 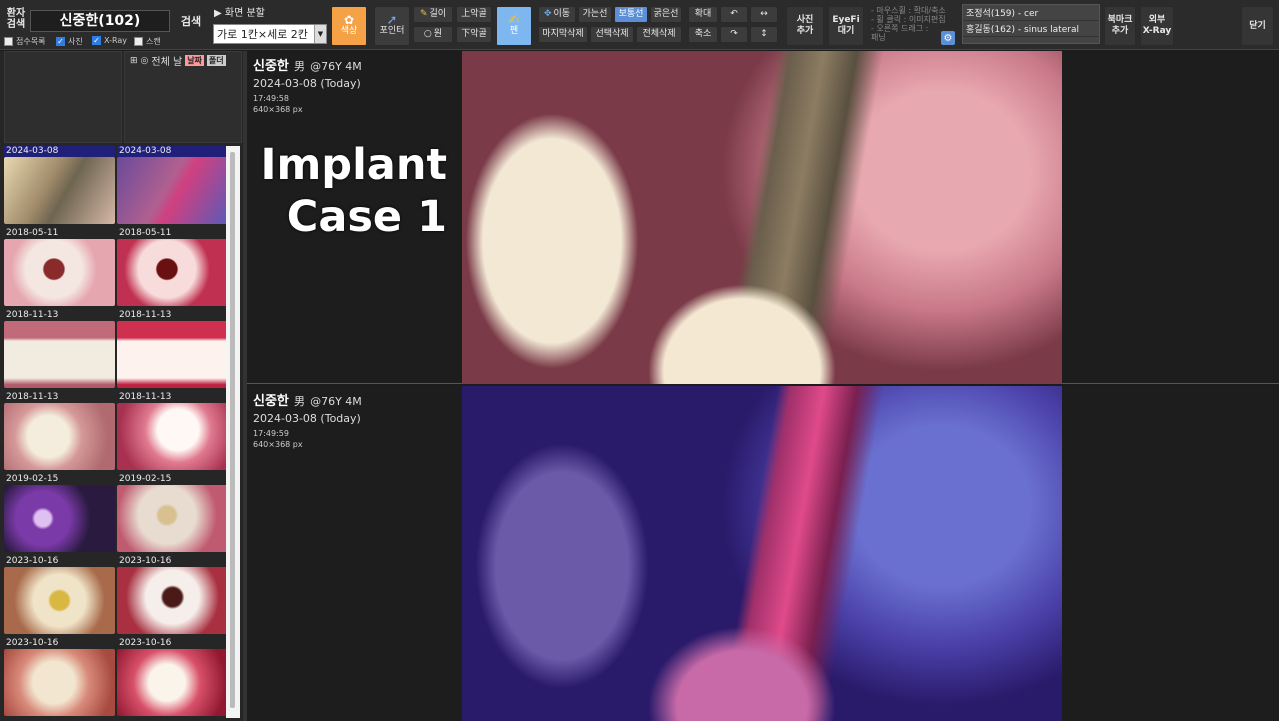 I want to click on pencil-icon: ✎, so click(x=423, y=14).